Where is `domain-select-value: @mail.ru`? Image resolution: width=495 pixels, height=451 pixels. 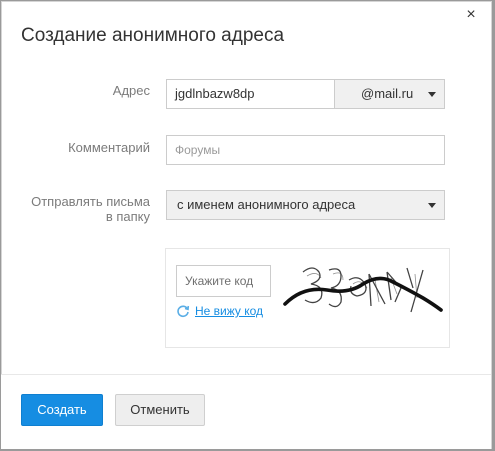
domain-select-value: @mail.ru is located at coordinates (387, 93).